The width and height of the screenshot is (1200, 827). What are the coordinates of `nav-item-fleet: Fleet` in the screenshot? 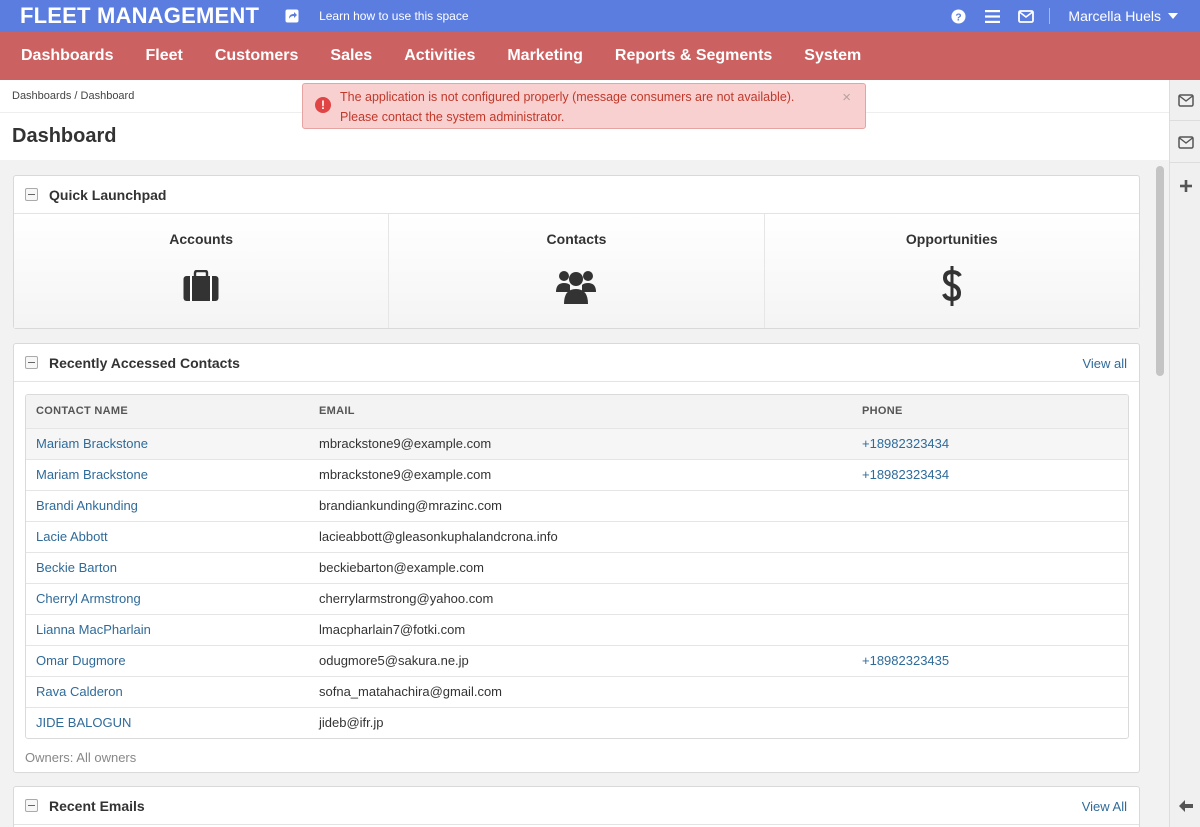 It's located at (163, 56).